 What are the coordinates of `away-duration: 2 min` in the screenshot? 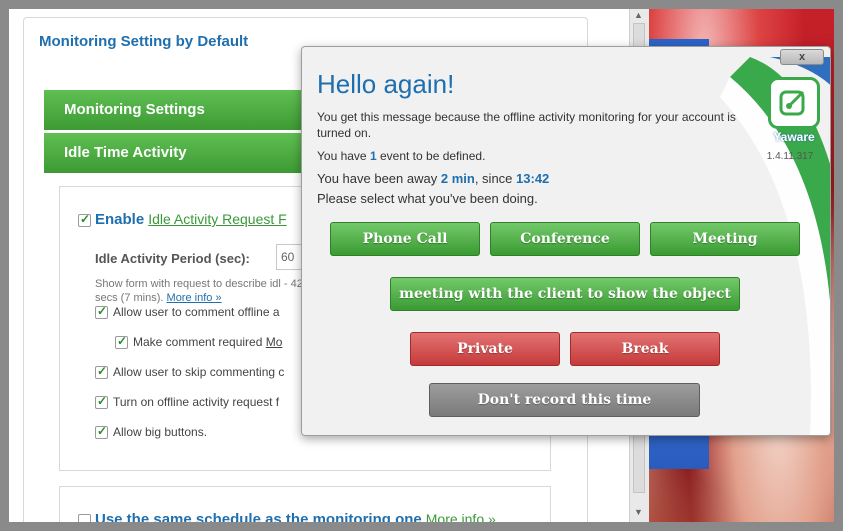 It's located at (457, 178).